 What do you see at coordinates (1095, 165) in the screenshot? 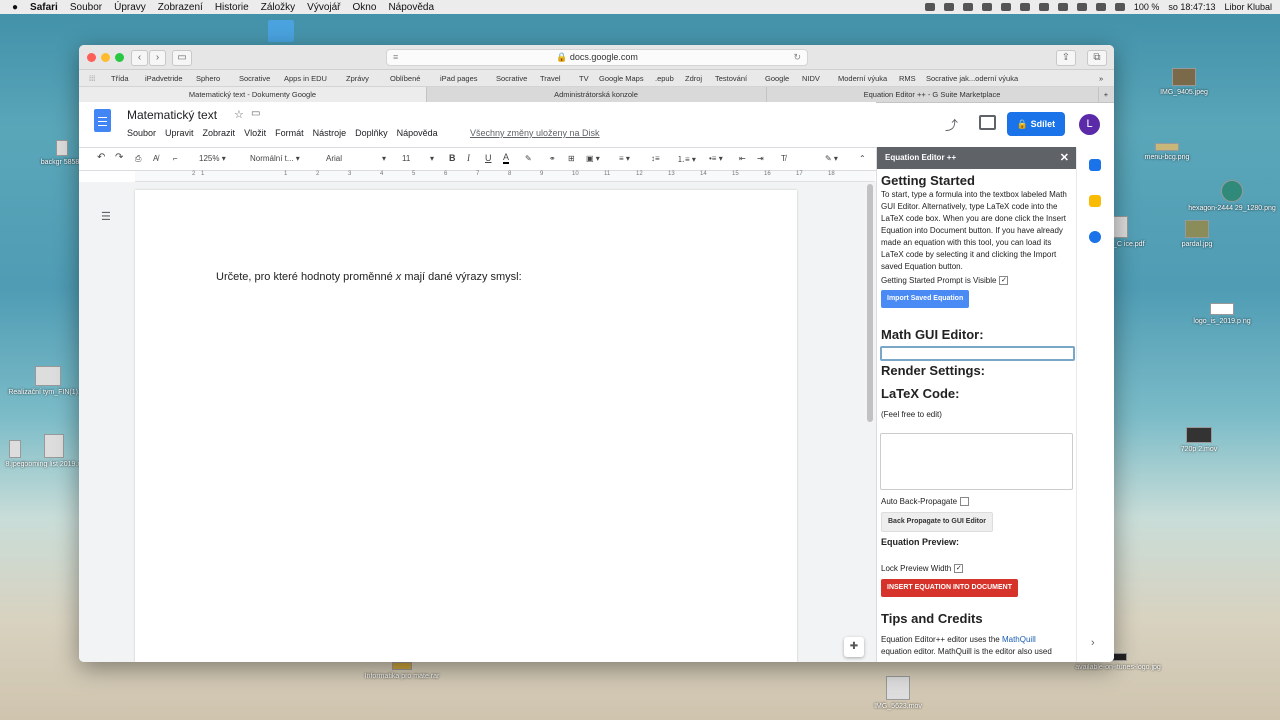
I see `calendar-icon` at bounding box center [1095, 165].